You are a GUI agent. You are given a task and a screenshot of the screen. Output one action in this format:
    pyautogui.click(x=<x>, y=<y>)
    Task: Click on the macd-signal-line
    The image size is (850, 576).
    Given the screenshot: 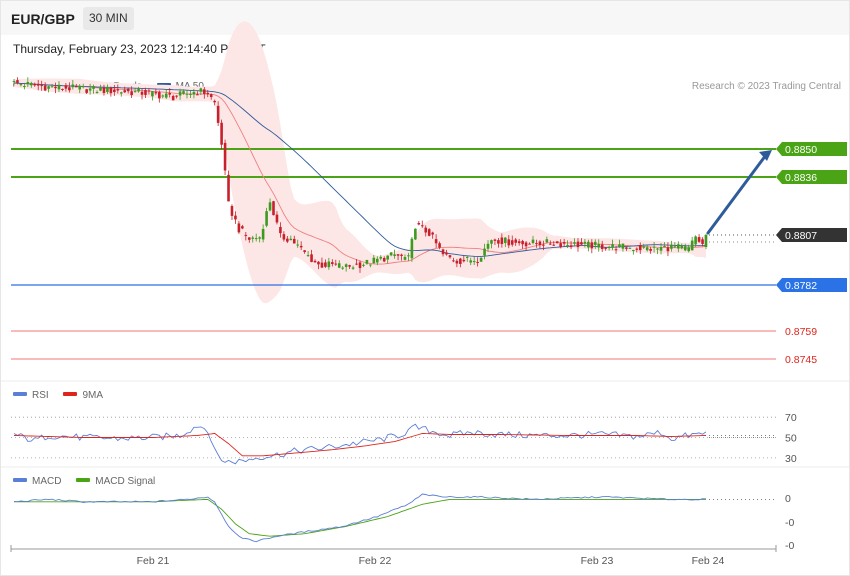 What is the action you would take?
    pyautogui.click(x=360, y=517)
    